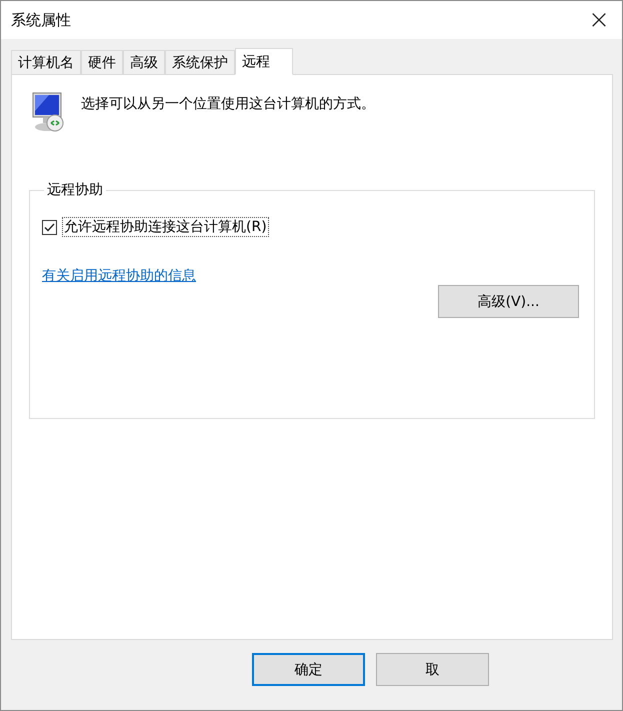 This screenshot has width=623, height=711. What do you see at coordinates (308, 669) in the screenshot?
I see `ok-button: 确定` at bounding box center [308, 669].